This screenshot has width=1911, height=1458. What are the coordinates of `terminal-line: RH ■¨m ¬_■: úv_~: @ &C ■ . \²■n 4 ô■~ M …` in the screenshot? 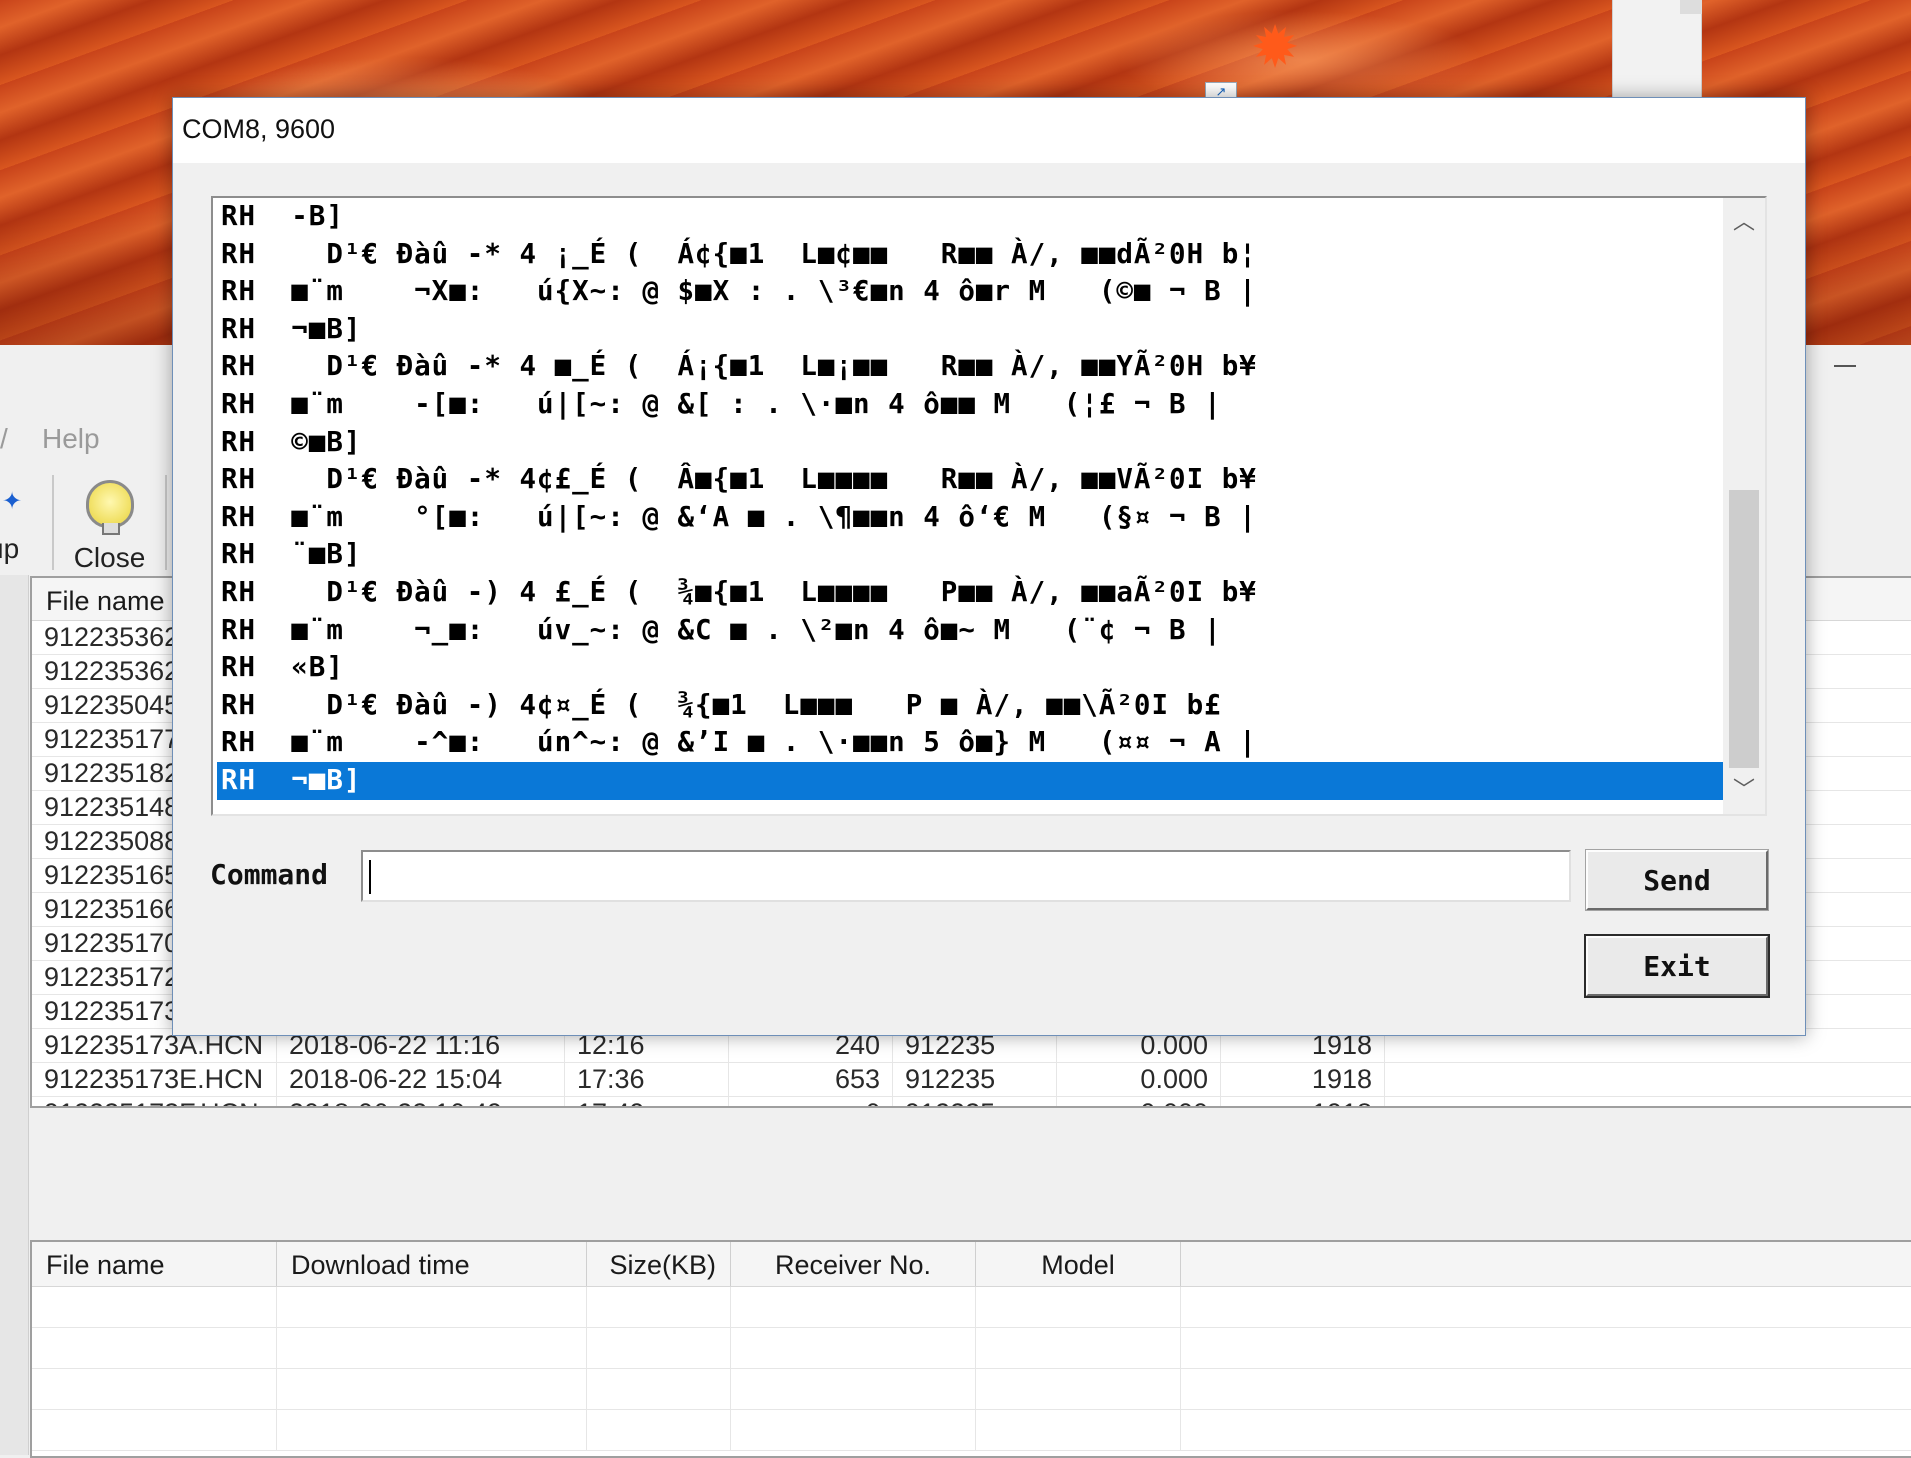 It's located at (970, 631).